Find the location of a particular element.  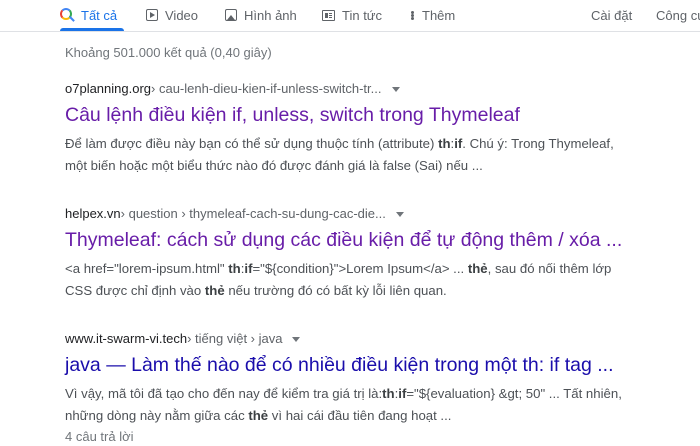

snippet-text: <a href="lorem-ipsum.html" is located at coordinates (147, 268).